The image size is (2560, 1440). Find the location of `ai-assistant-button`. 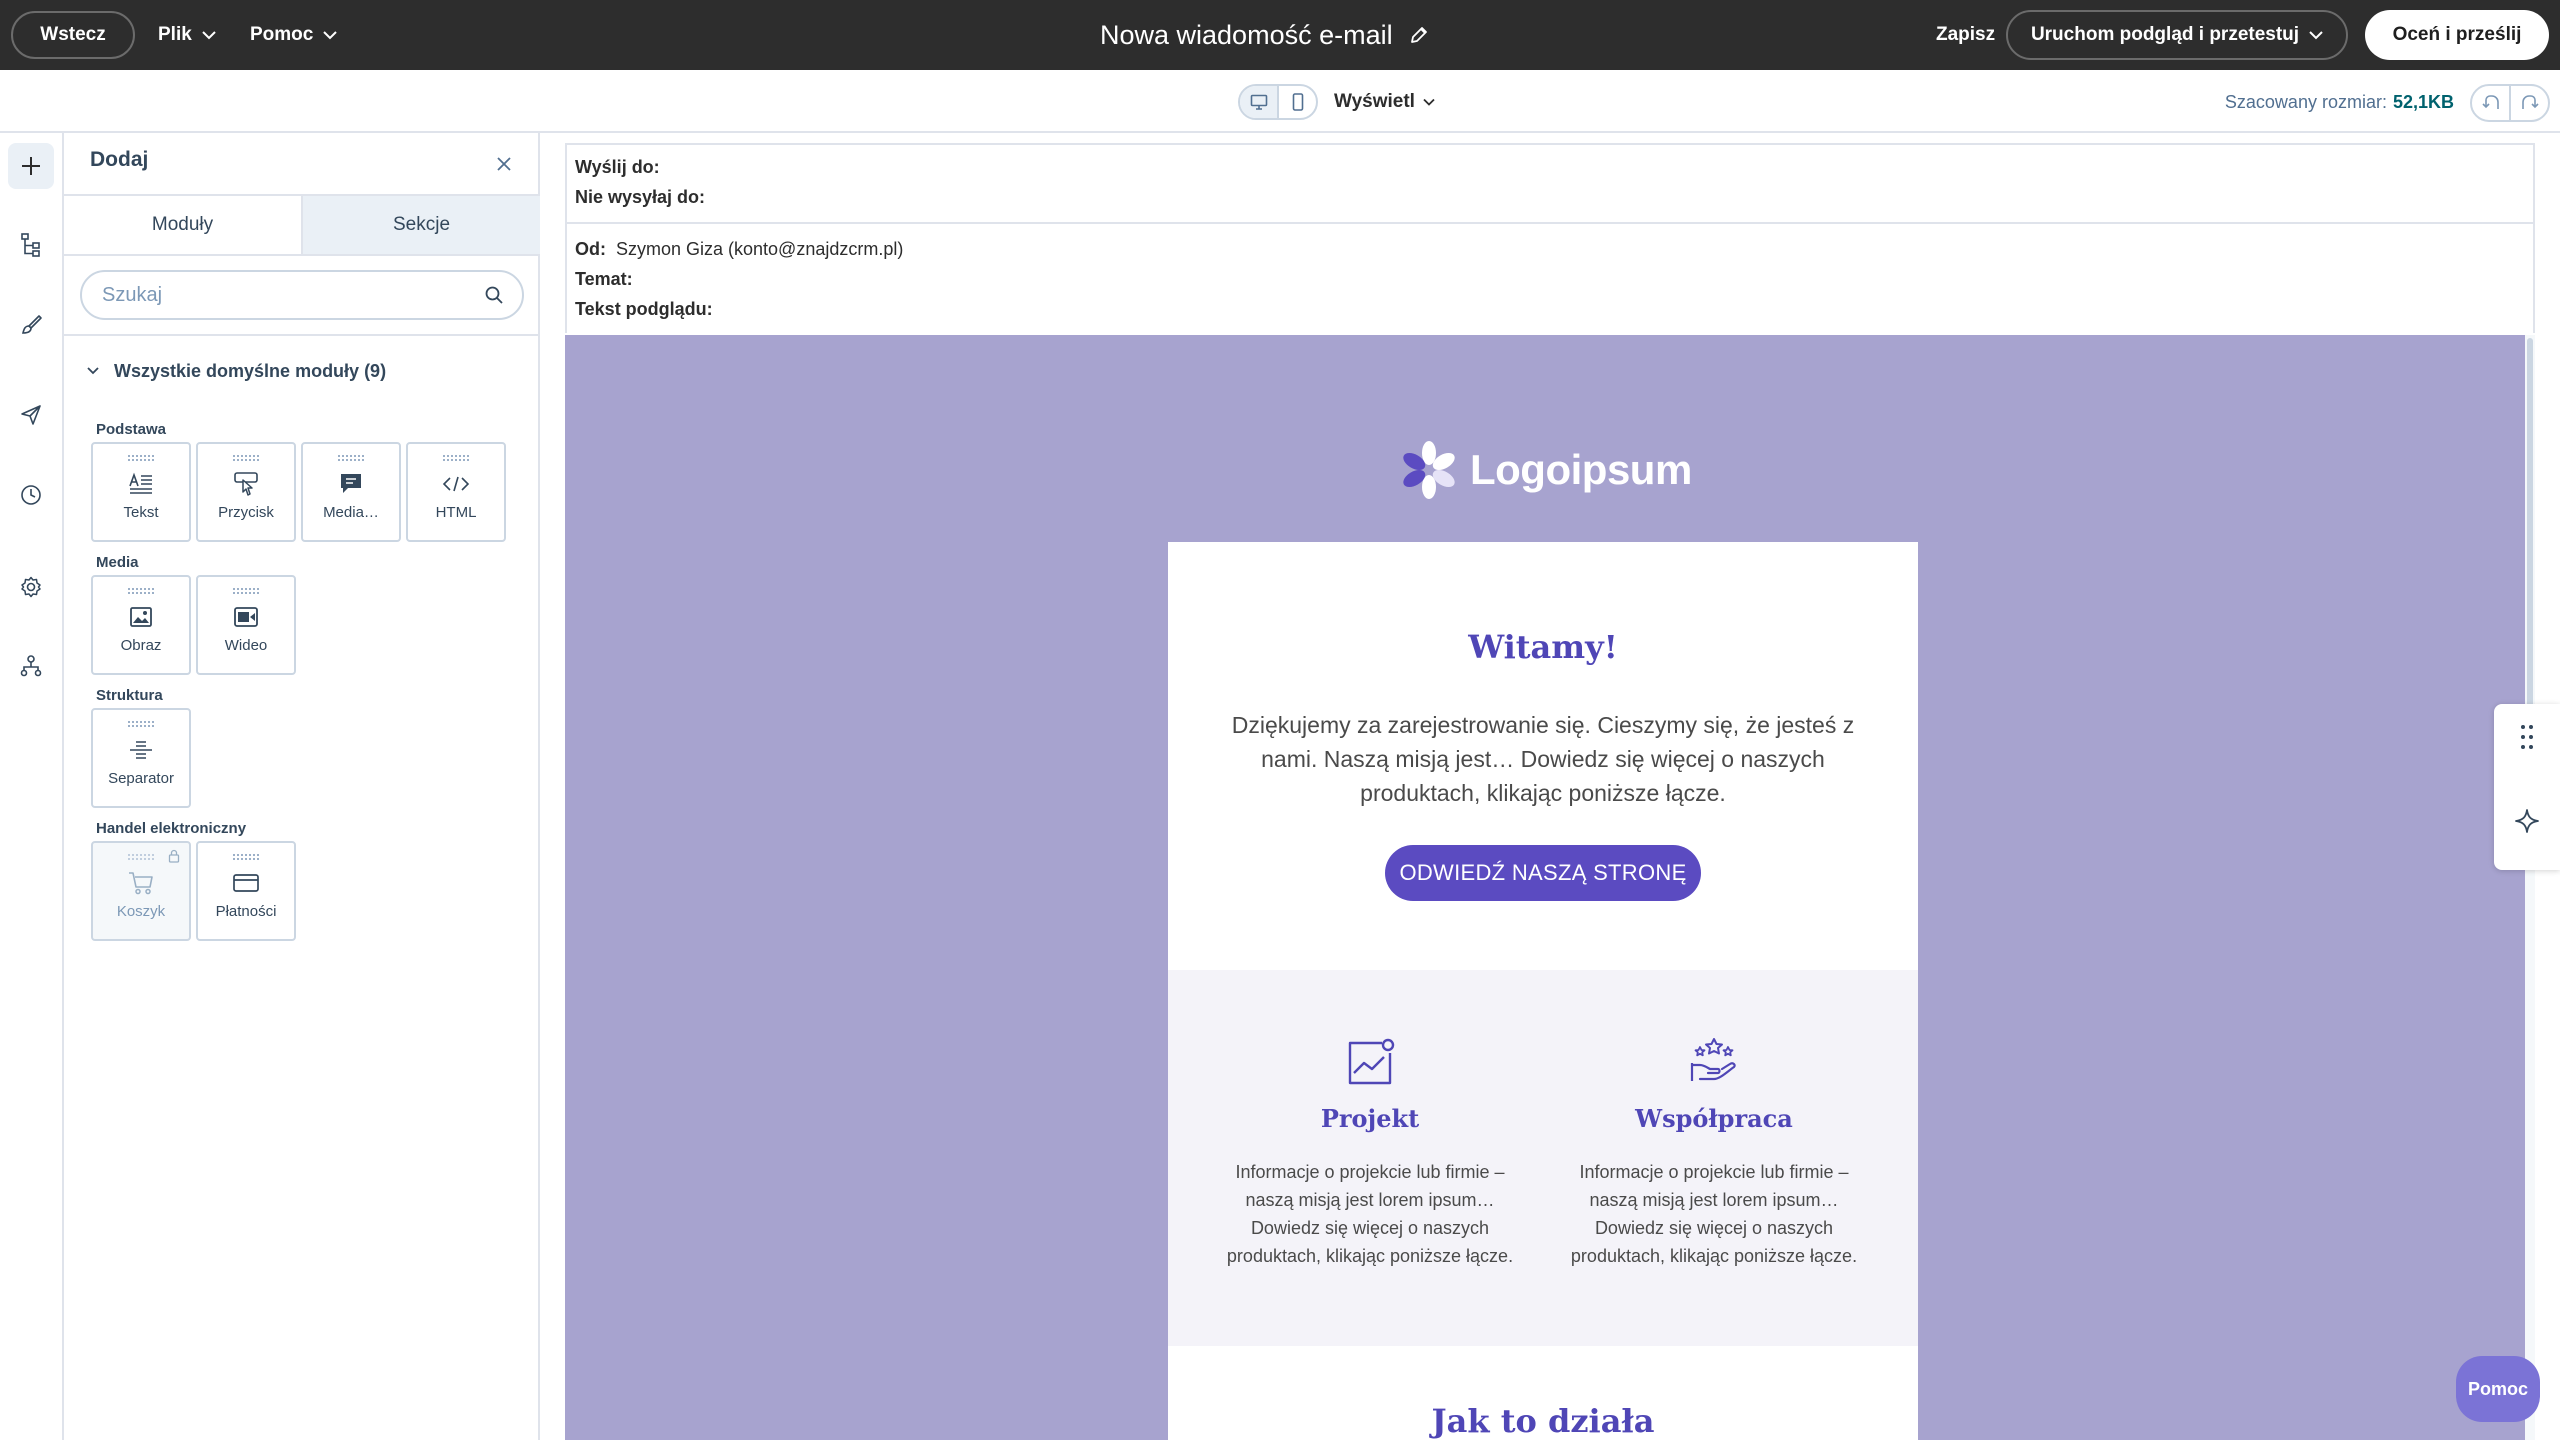

ai-assistant-button is located at coordinates (2527, 821).